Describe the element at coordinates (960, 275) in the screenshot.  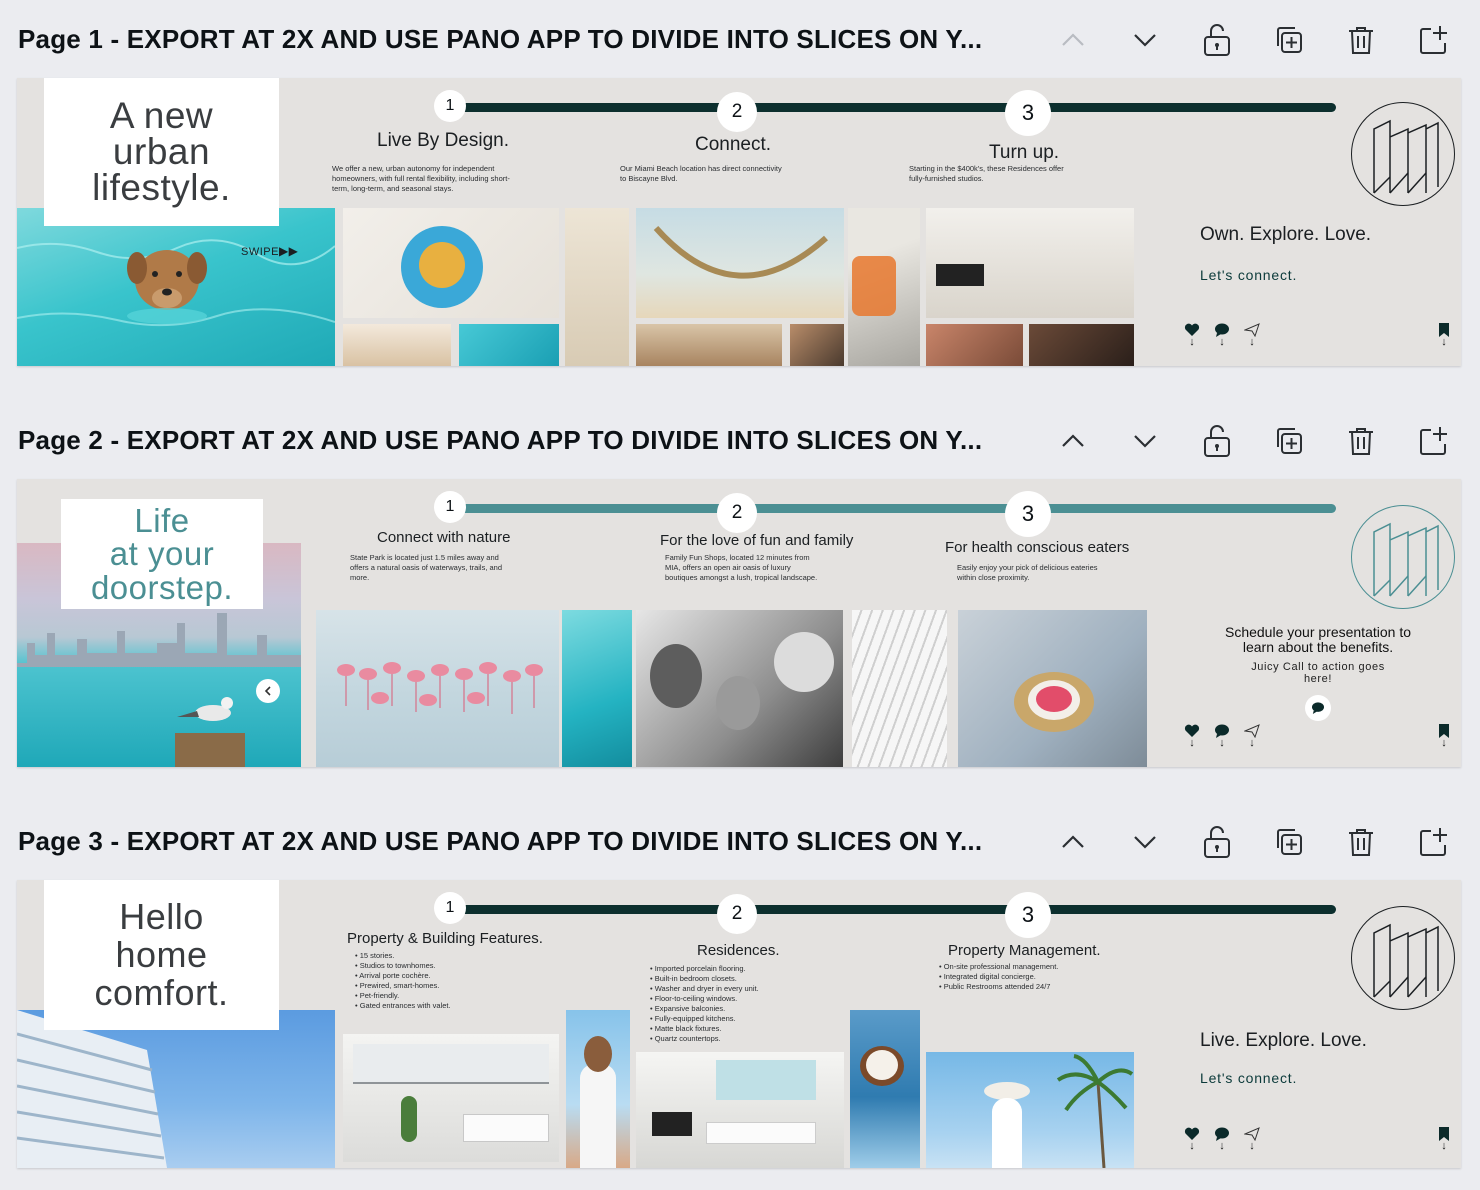
I see `tv-shape` at that location.